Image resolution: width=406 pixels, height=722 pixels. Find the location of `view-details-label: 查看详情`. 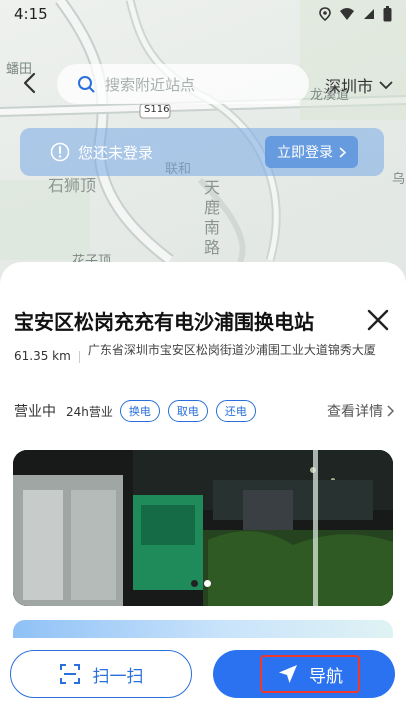

view-details-label: 查看详情 is located at coordinates (355, 412).